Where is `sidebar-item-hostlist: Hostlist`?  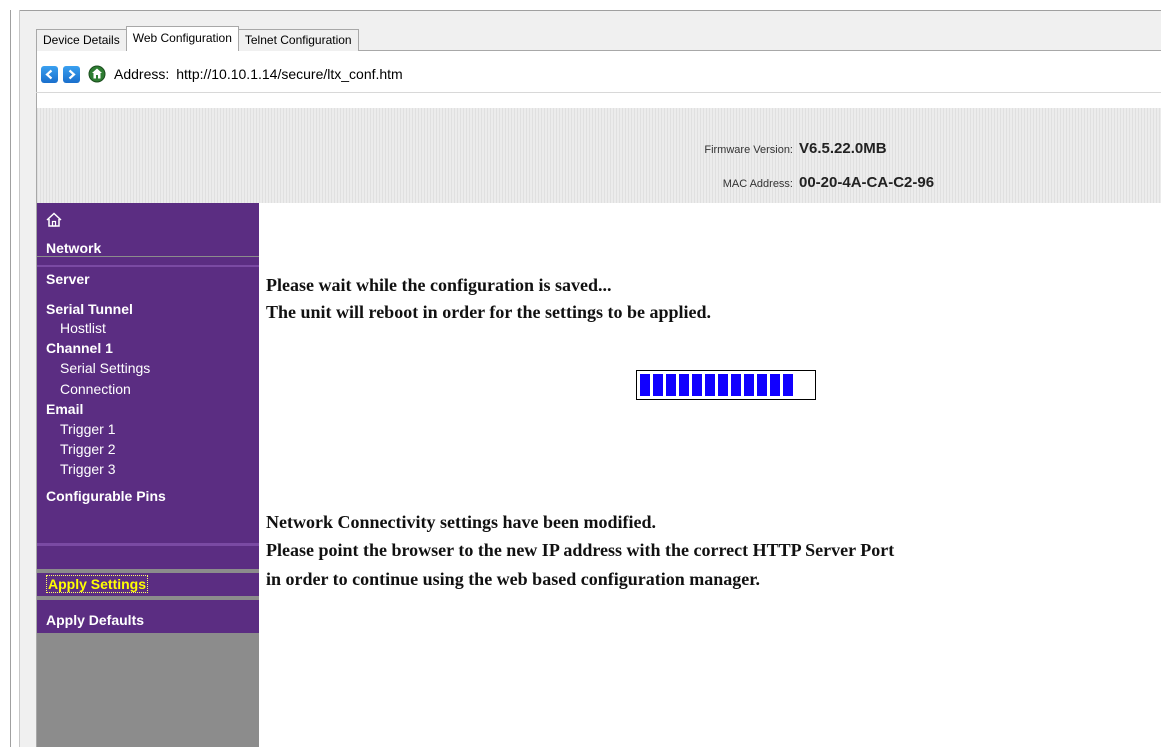
sidebar-item-hostlist: Hostlist is located at coordinates (148, 328).